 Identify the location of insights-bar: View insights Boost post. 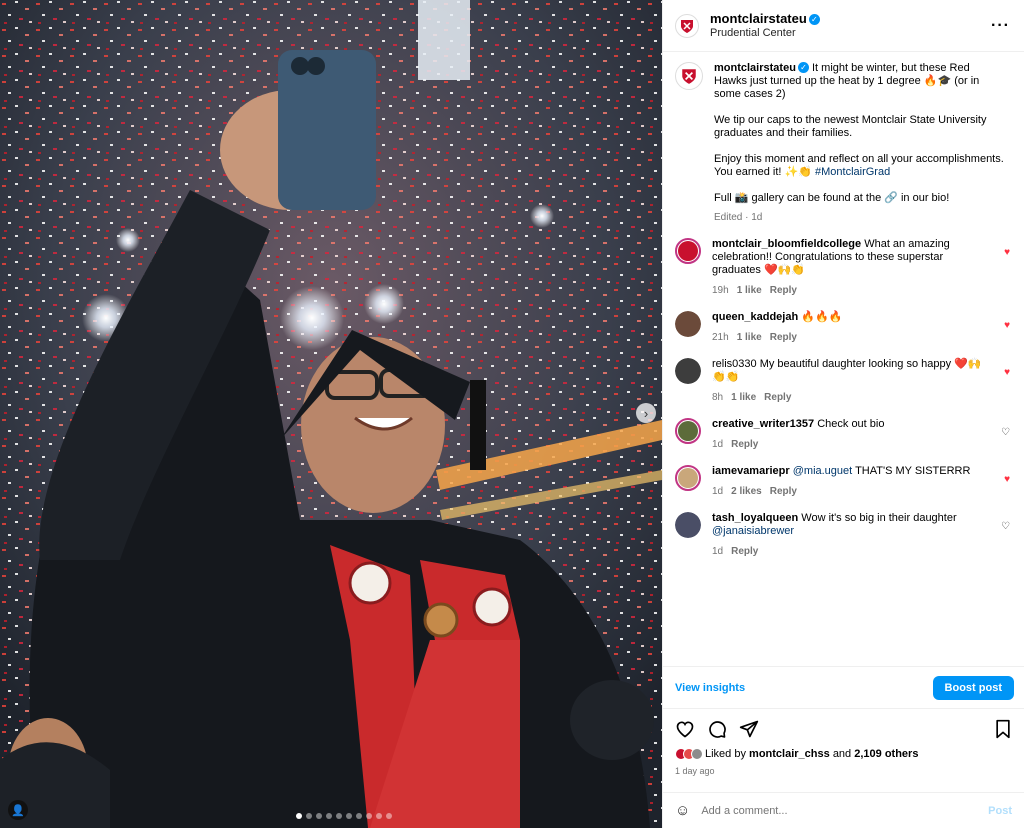
(843, 687).